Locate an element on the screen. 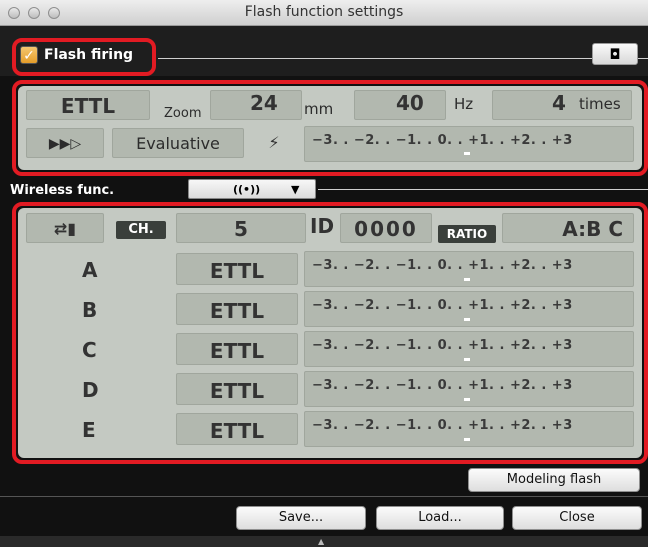  wireless-icon: ((•)) is located at coordinates (247, 189).